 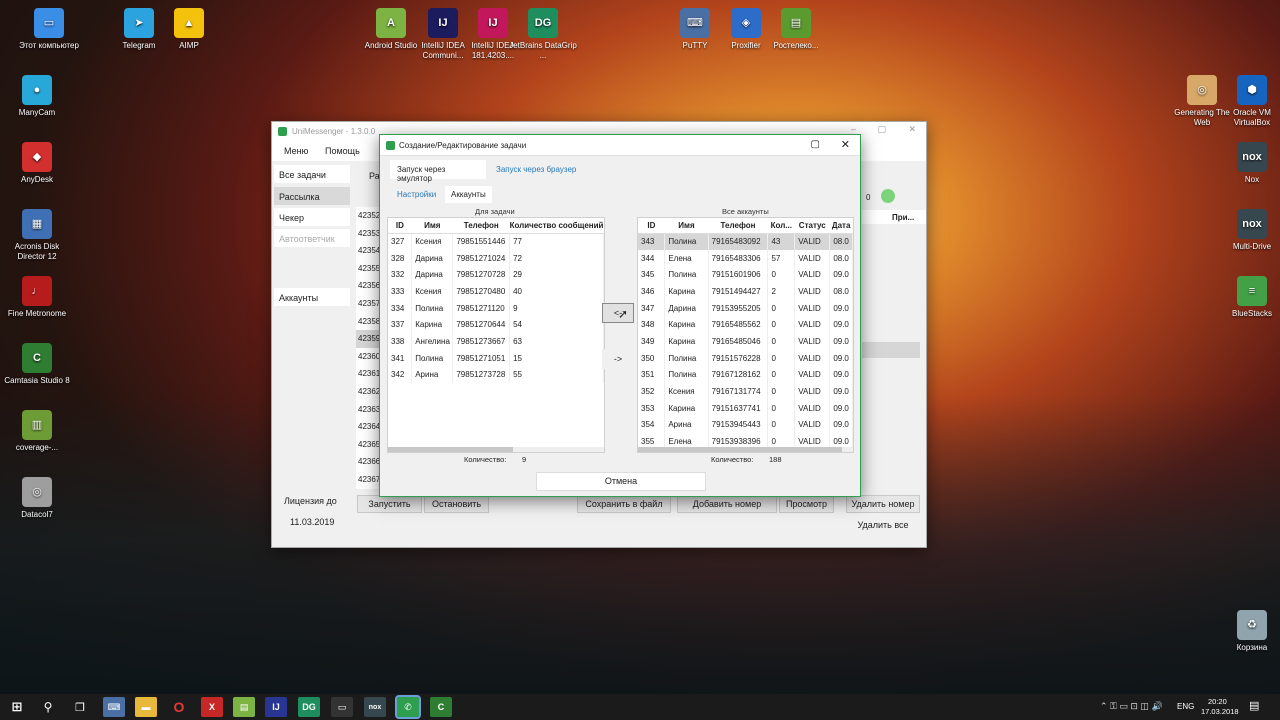 What do you see at coordinates (496, 275) in the screenshot?
I see `table-row: 332 Дарина 79851270728 29` at bounding box center [496, 275].